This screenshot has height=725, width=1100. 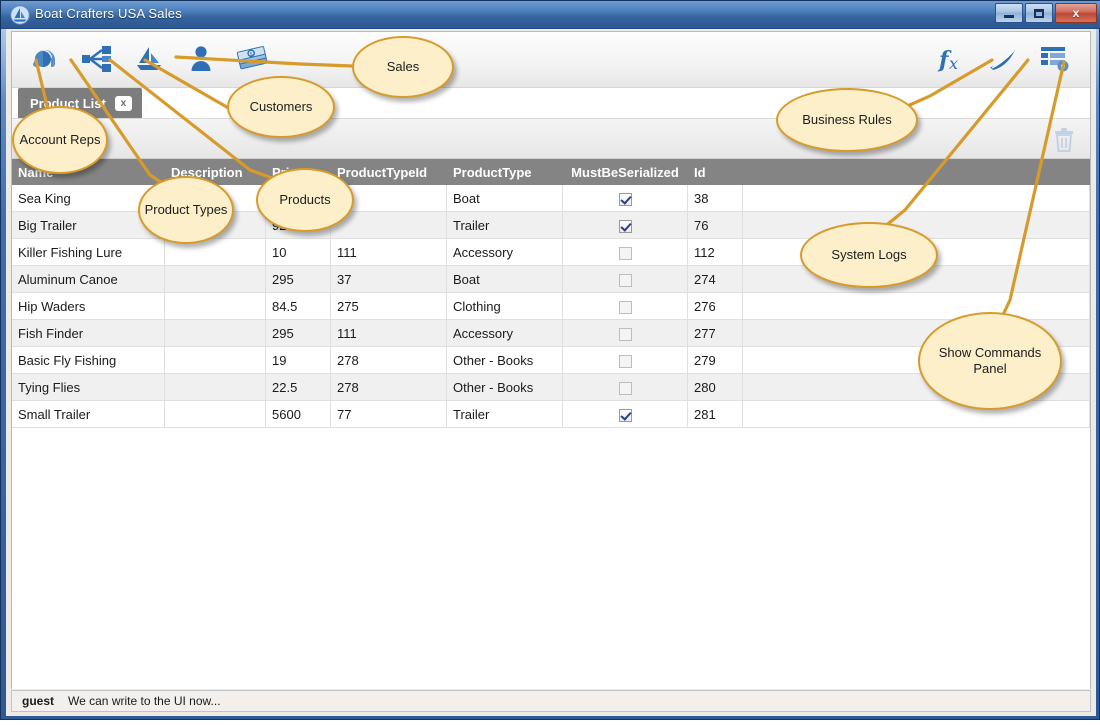 What do you see at coordinates (215, 172) in the screenshot?
I see `column-header-description: Description` at bounding box center [215, 172].